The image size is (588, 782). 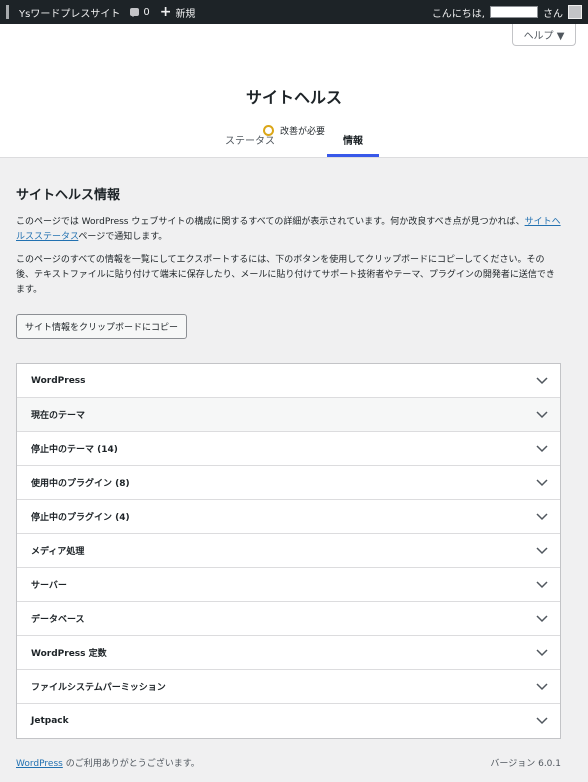 I want to click on accordion-item: ファイルシステムパーミッション, so click(x=288, y=687).